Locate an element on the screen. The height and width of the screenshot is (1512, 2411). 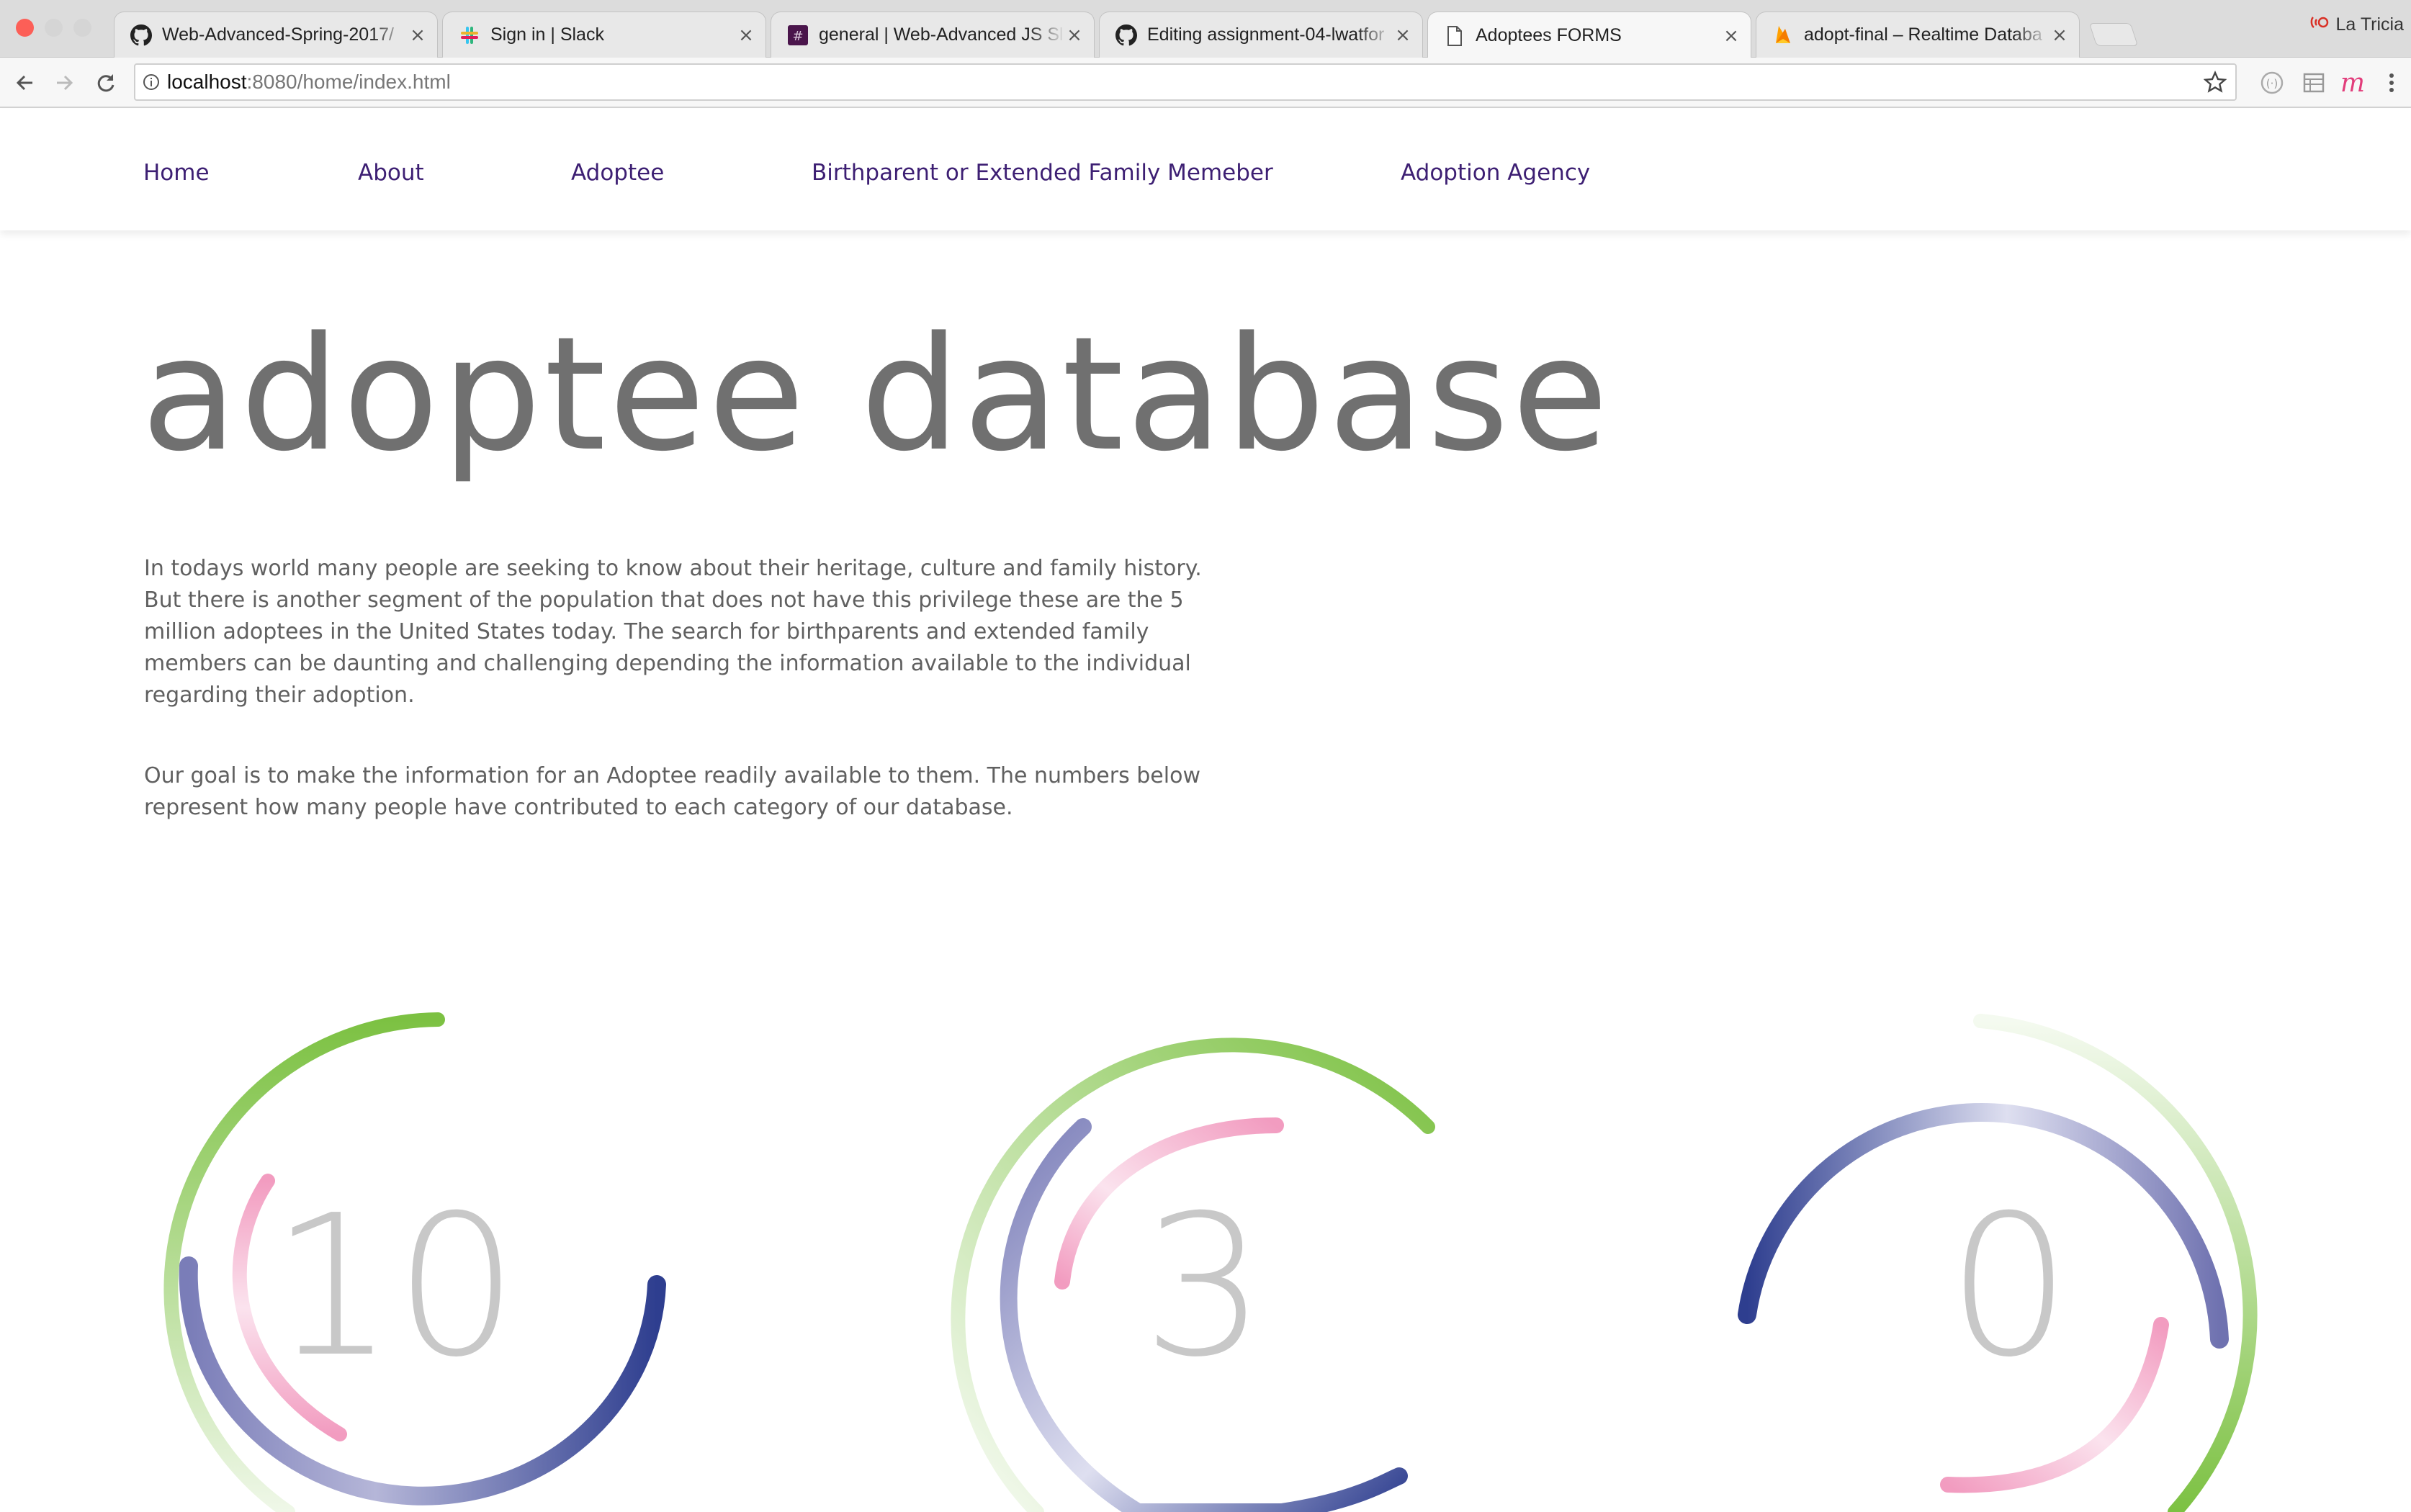
nav-link-about: About is located at coordinates (391, 173).